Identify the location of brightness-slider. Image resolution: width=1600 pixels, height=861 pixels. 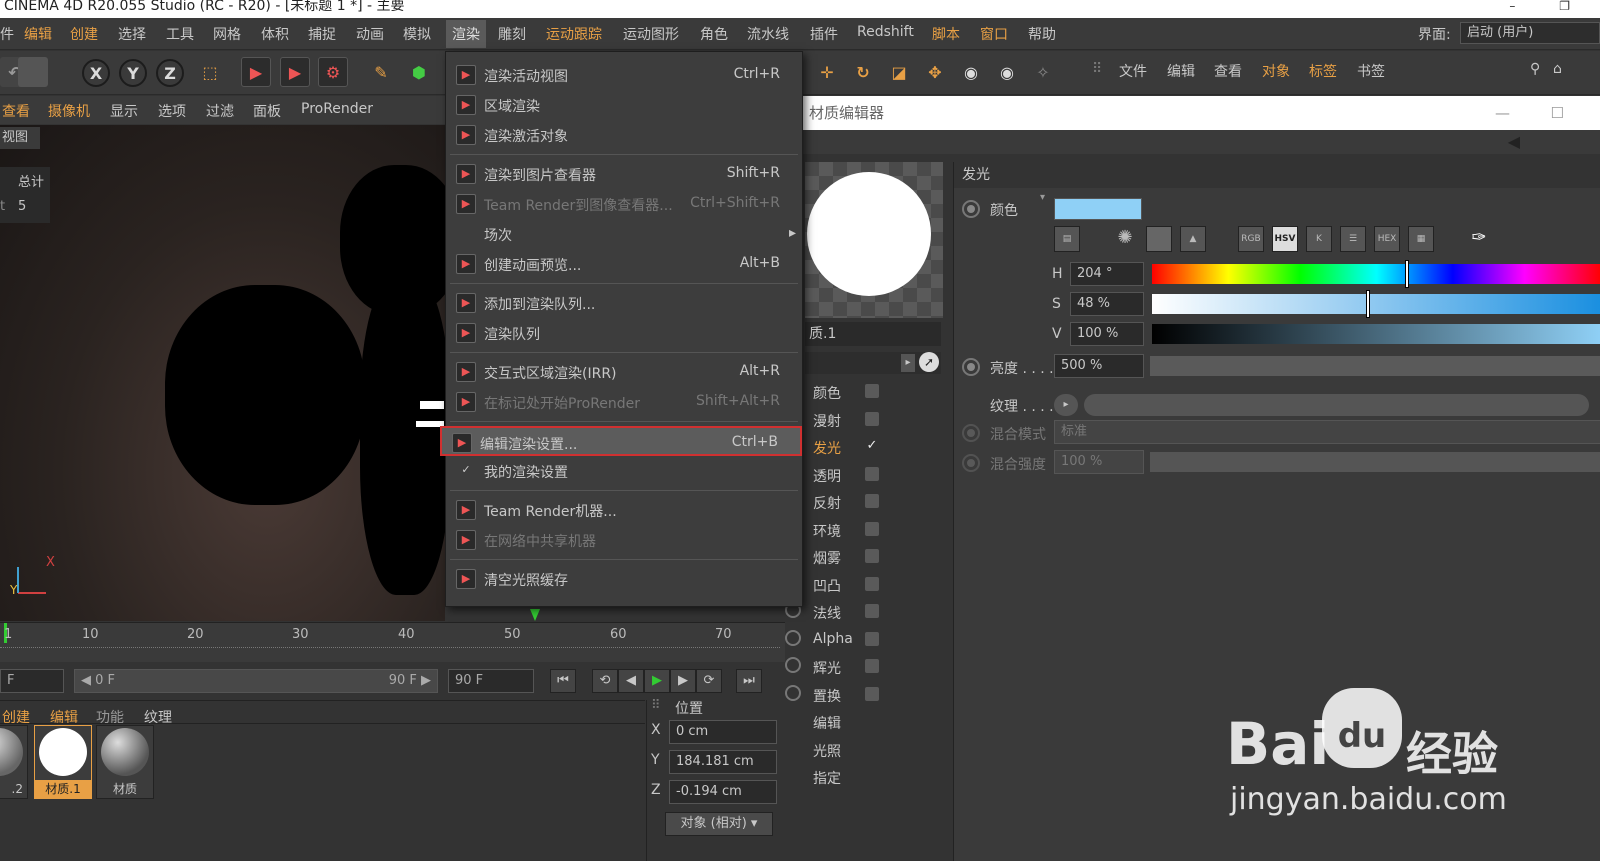
(1375, 366).